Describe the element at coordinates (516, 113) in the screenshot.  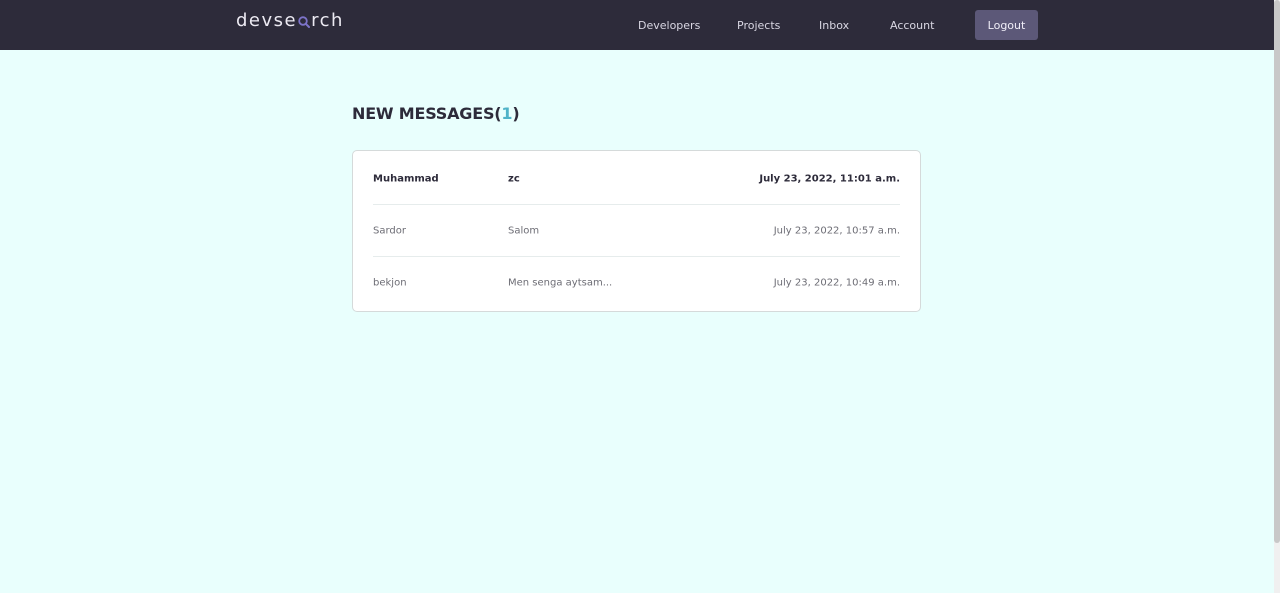
I see `title-close-paren: )` at that location.